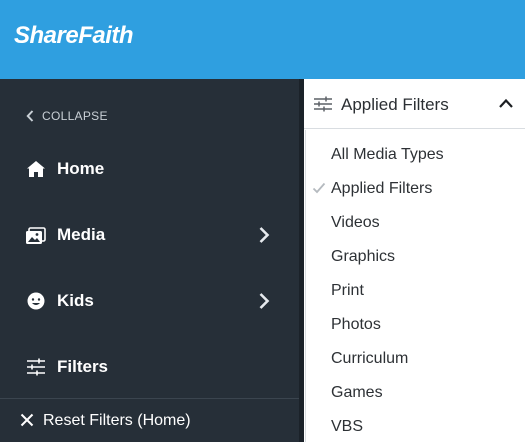  What do you see at coordinates (415, 223) in the screenshot?
I see `option-videos: Videos` at bounding box center [415, 223].